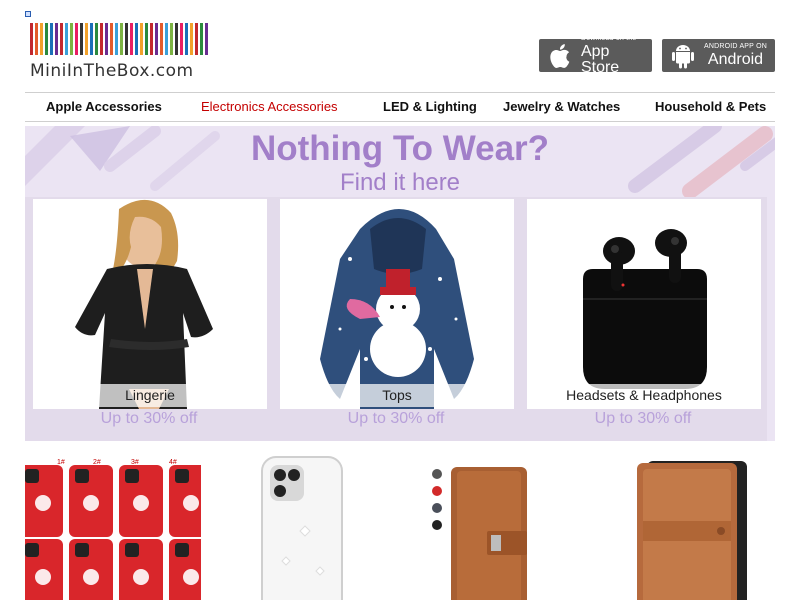 The width and height of the screenshot is (800, 600). Describe the element at coordinates (608, 38) in the screenshot. I see `app-store-small-text: Download on the` at that location.